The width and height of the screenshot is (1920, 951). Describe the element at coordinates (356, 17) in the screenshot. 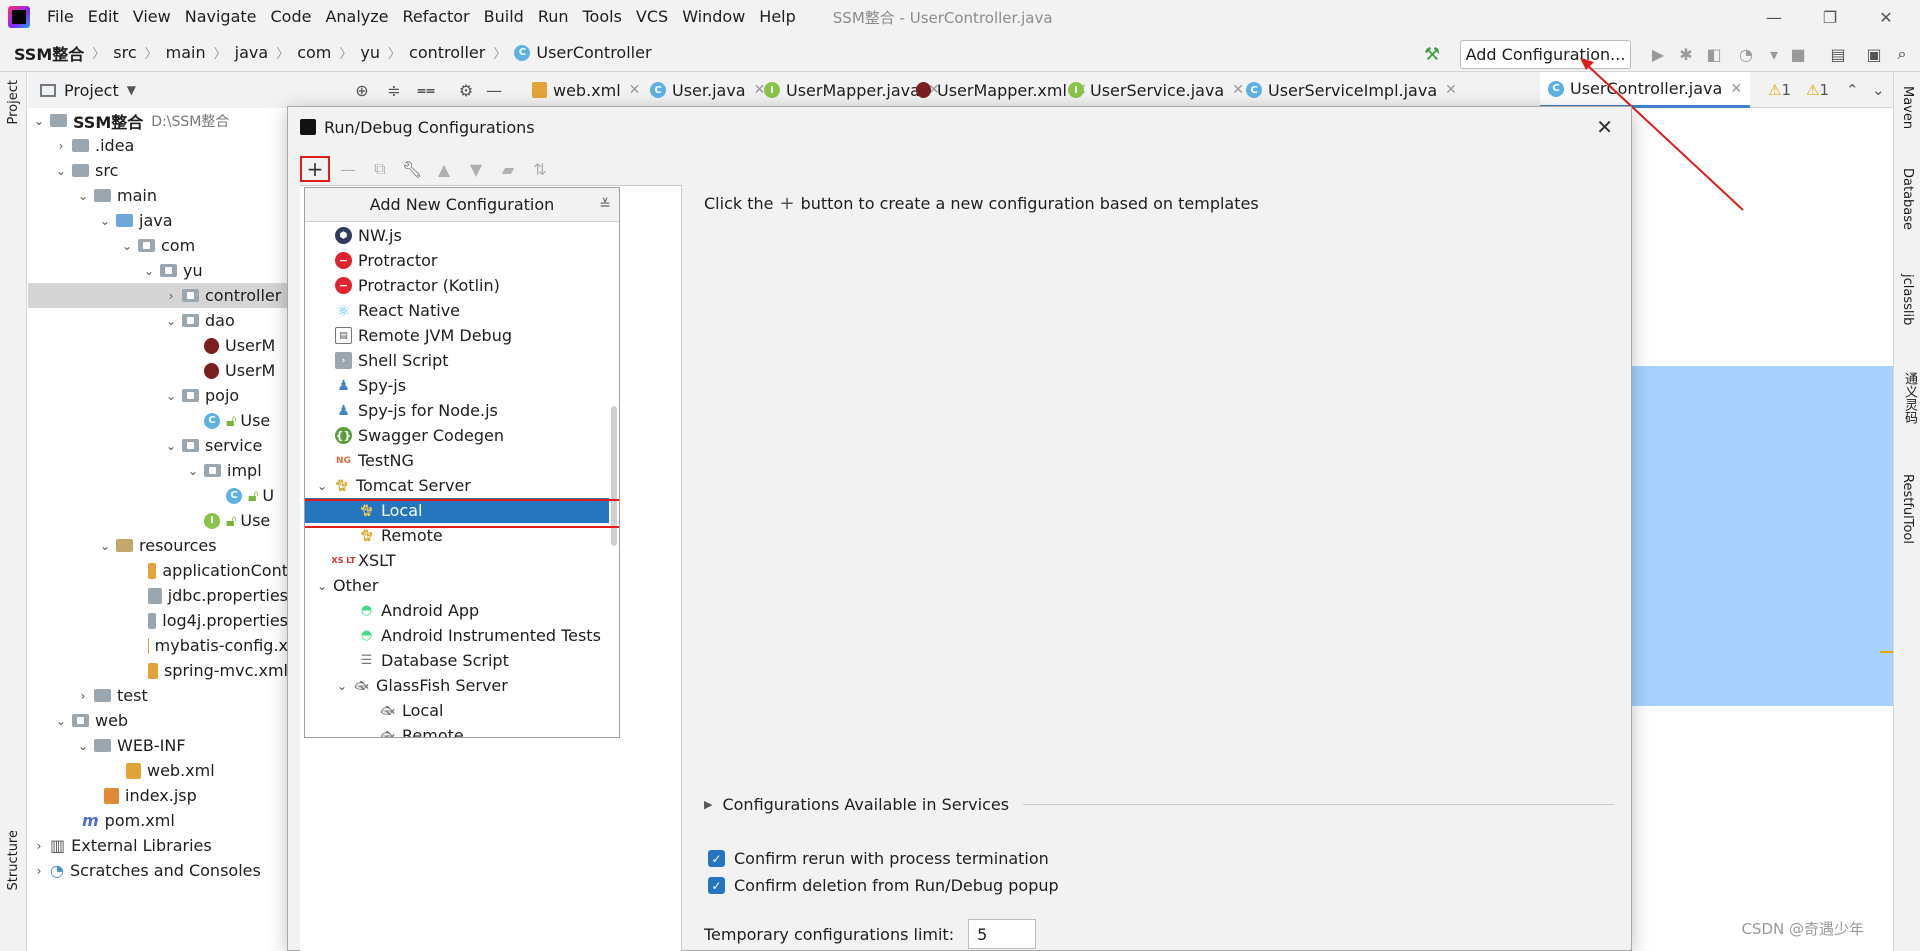

I see `menu-analyze: Analyze` at that location.